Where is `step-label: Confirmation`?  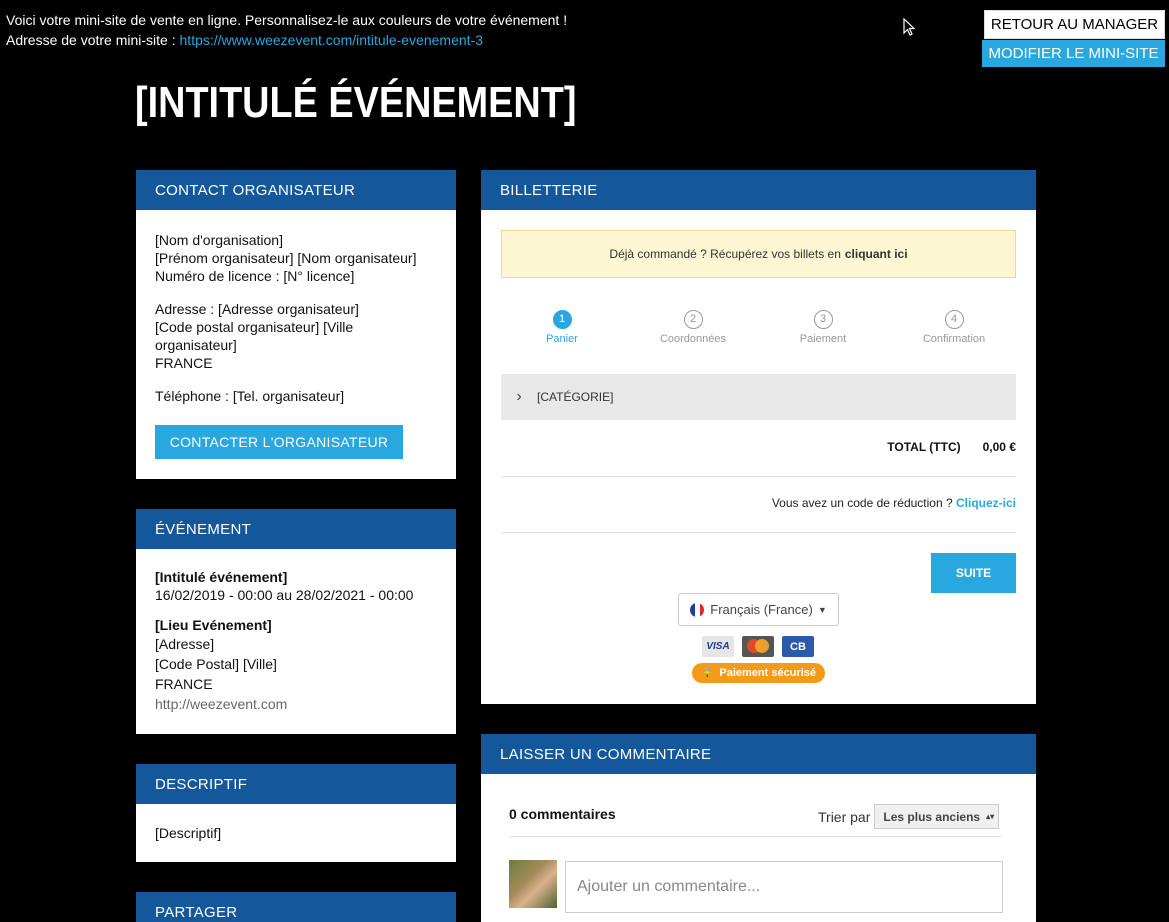 step-label: Confirmation is located at coordinates (954, 339).